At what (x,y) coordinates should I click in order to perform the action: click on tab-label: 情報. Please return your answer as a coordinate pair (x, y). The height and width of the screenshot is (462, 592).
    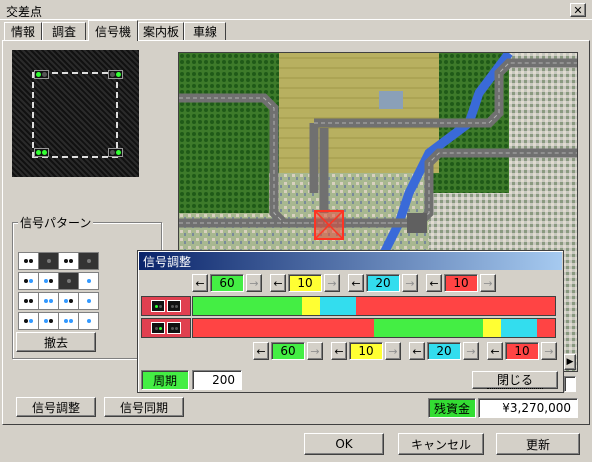
    Looking at the image, I should click on (22, 32).